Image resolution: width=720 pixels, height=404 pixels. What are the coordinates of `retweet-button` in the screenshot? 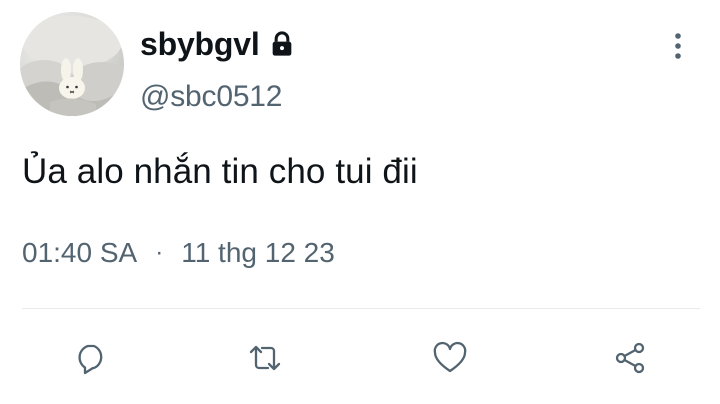 It's located at (265, 358).